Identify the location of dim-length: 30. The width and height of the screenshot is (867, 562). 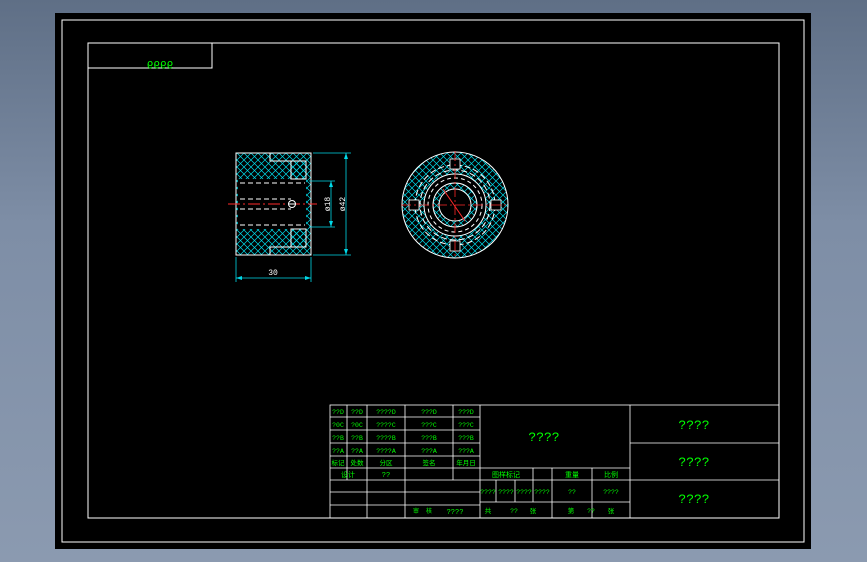
(273, 273).